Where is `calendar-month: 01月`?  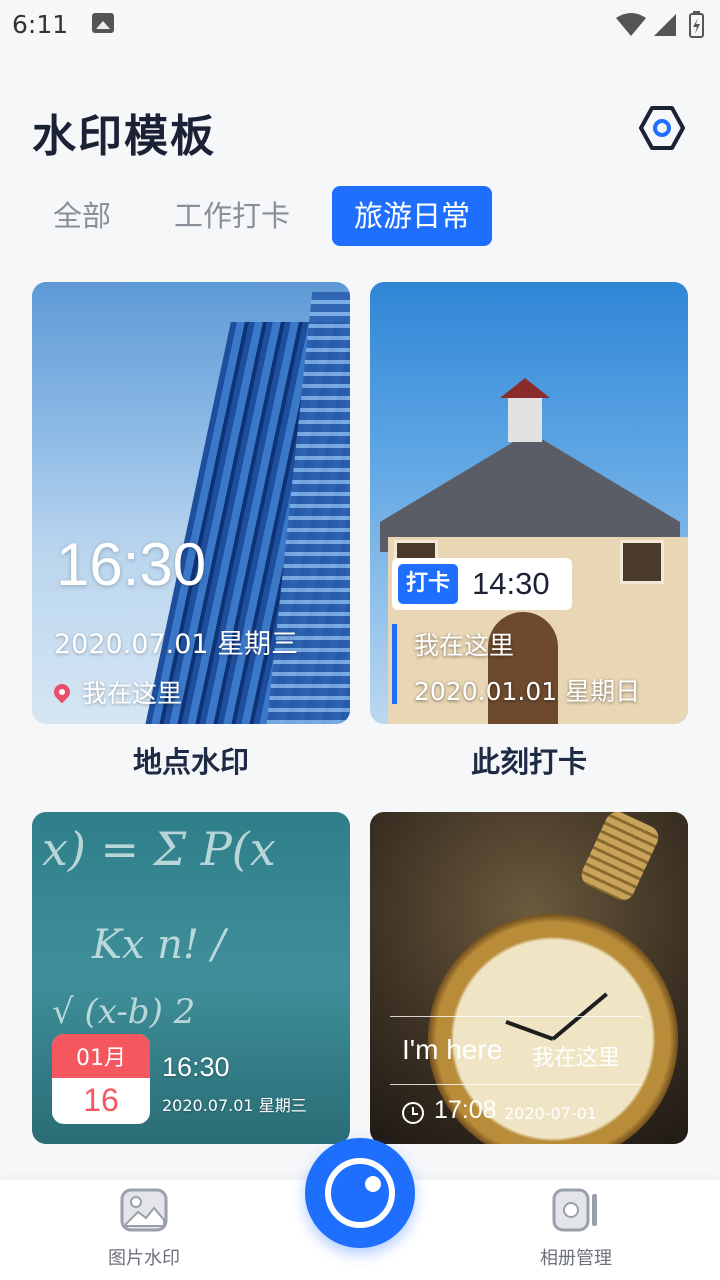
calendar-month: 01月 is located at coordinates (101, 1056).